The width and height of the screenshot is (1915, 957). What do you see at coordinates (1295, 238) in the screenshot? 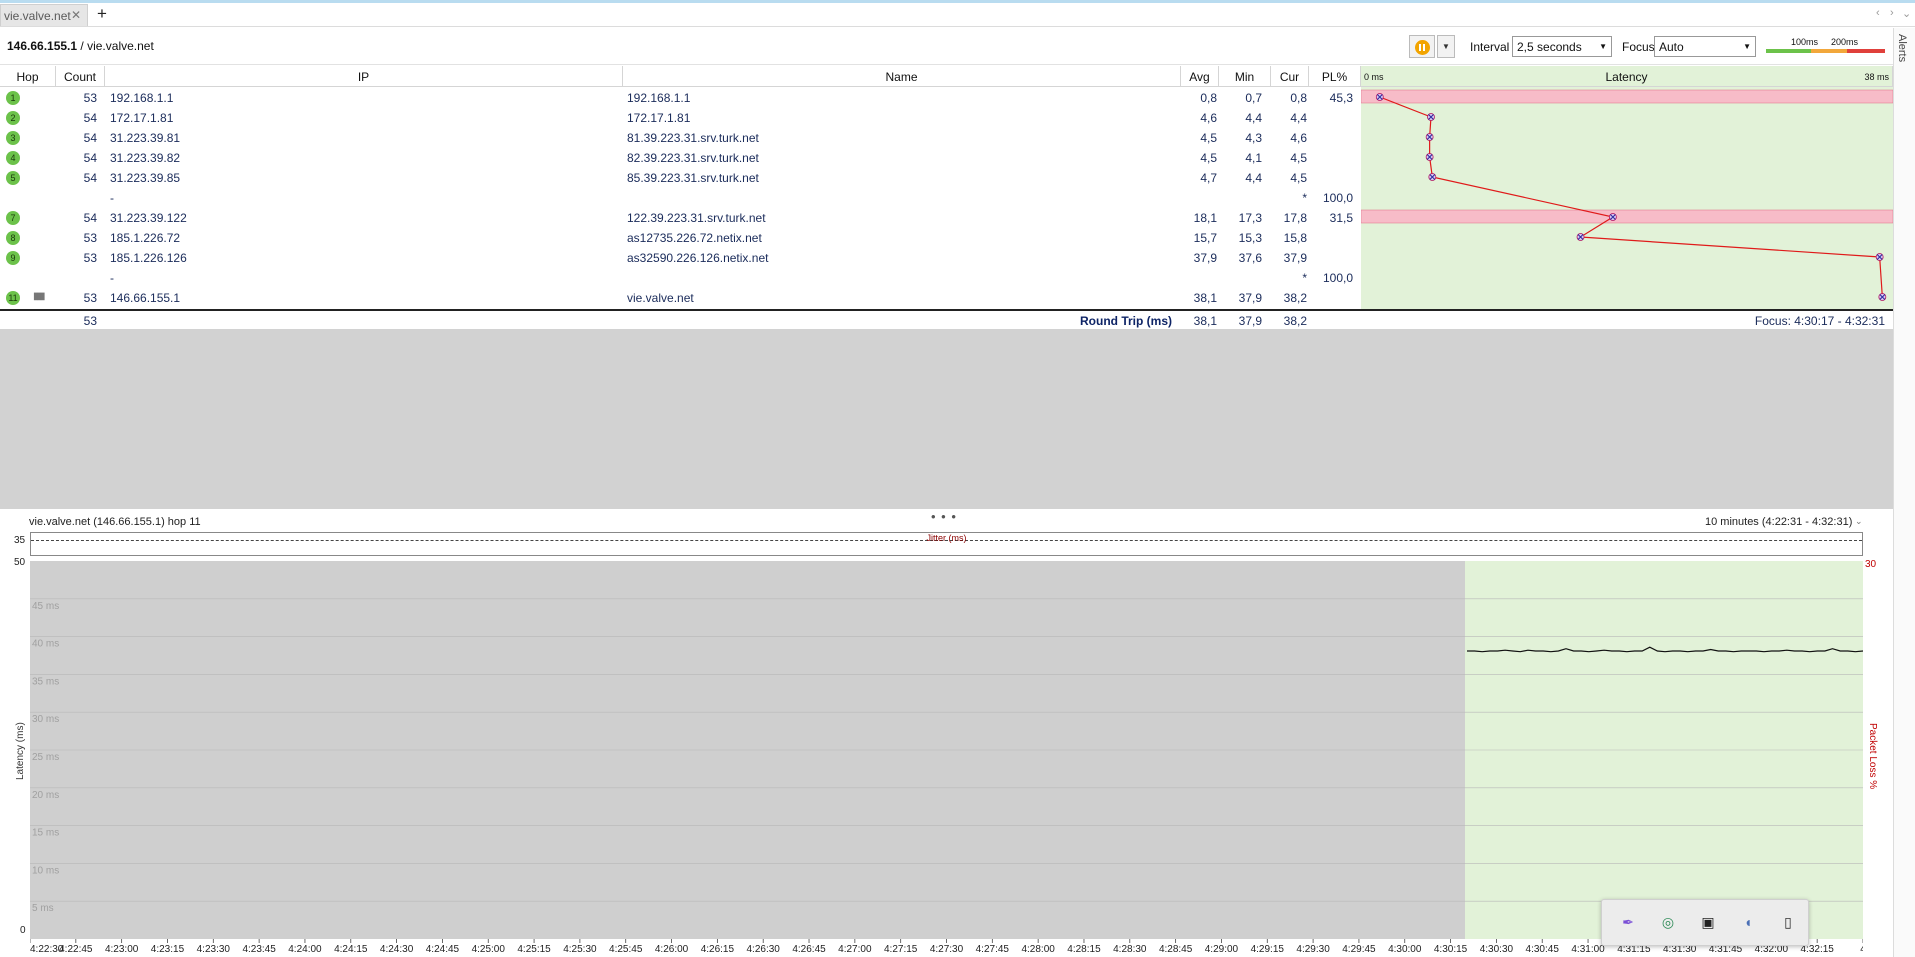
I see `cell-cur: 15,8` at bounding box center [1295, 238].